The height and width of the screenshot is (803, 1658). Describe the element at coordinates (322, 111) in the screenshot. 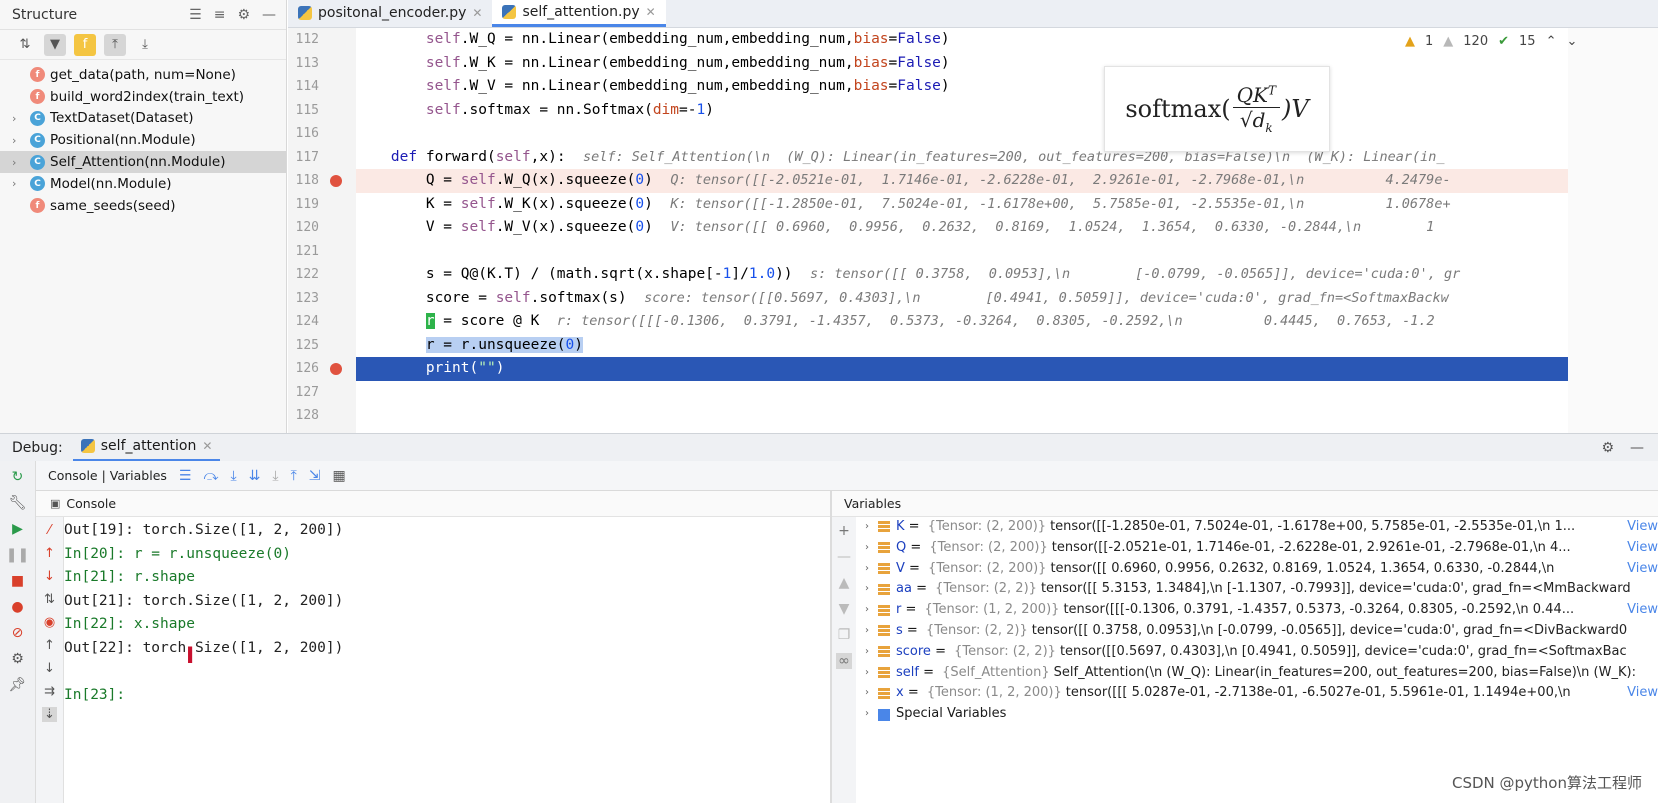

I see `line-number: 115` at that location.